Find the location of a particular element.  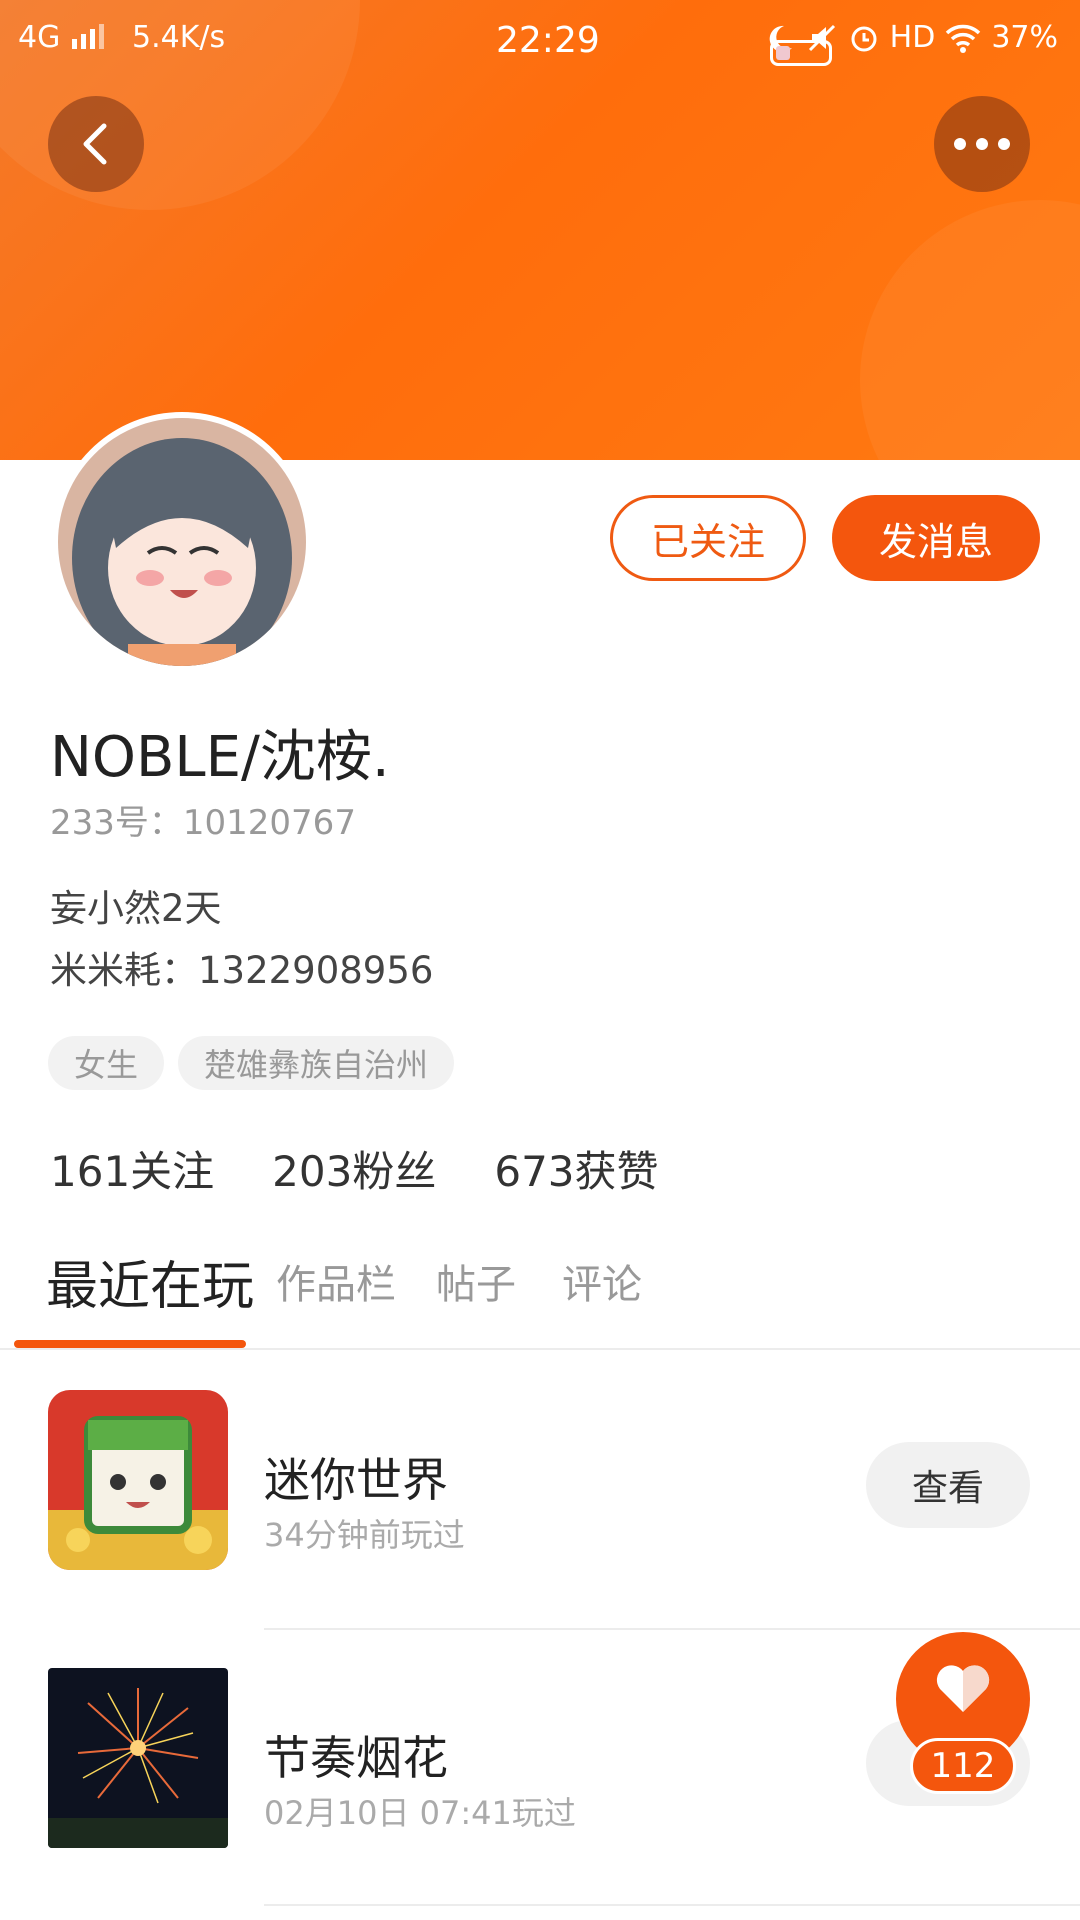

heart-icon is located at coordinates (963, 1688).